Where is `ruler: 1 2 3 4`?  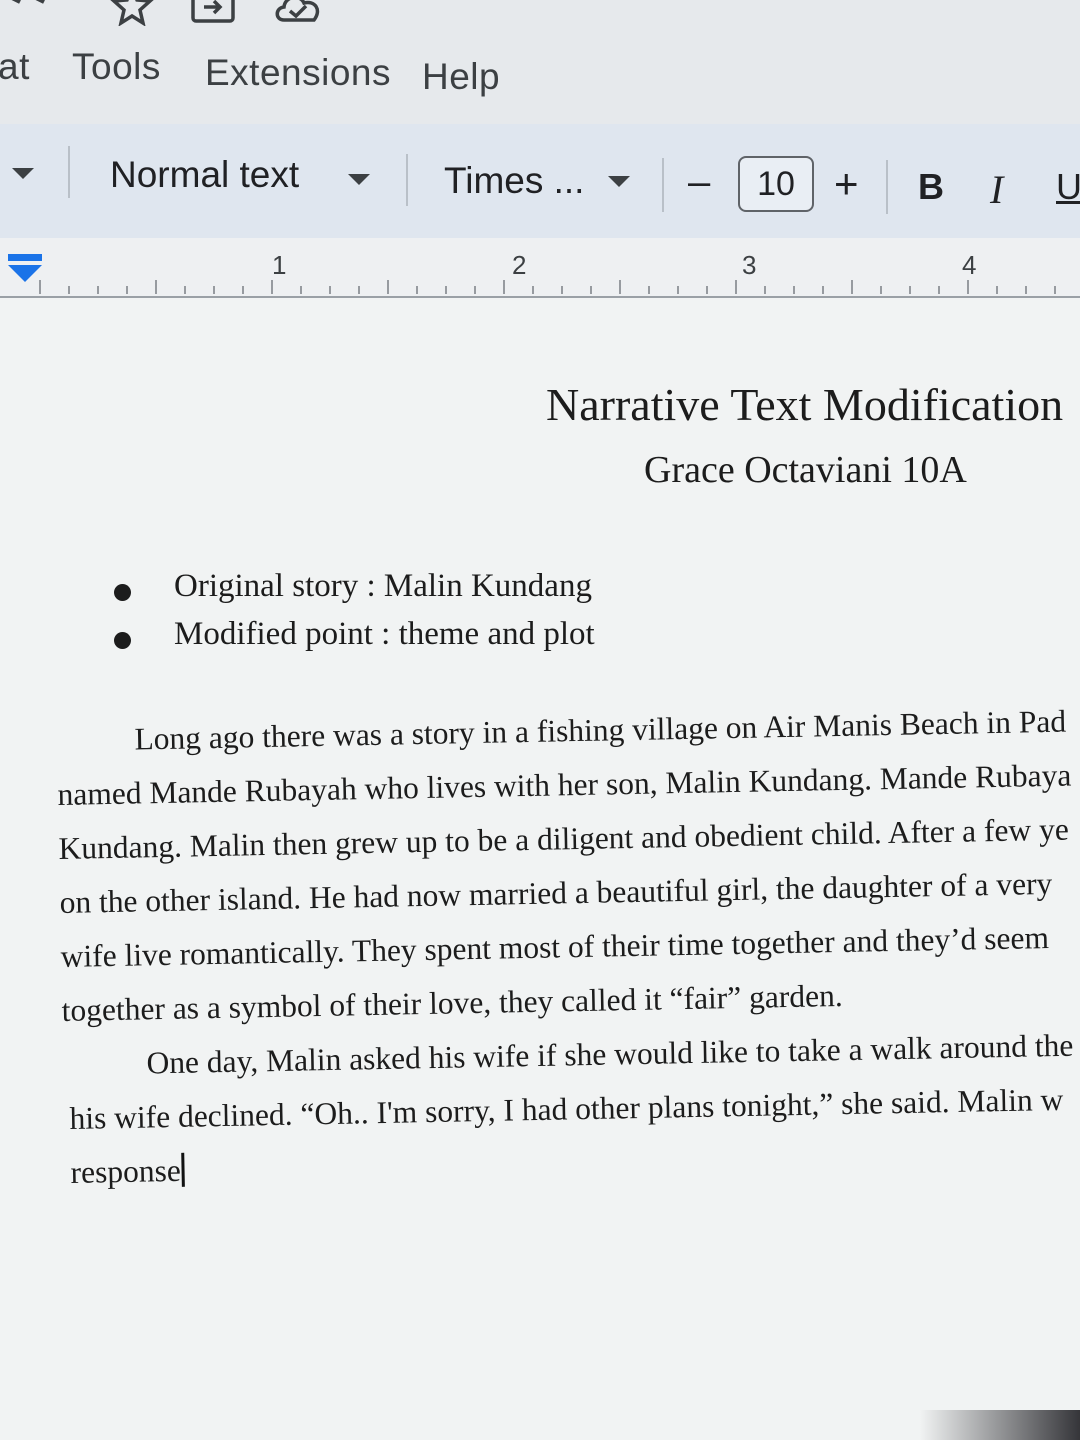
ruler: 1 2 3 4 is located at coordinates (540, 268).